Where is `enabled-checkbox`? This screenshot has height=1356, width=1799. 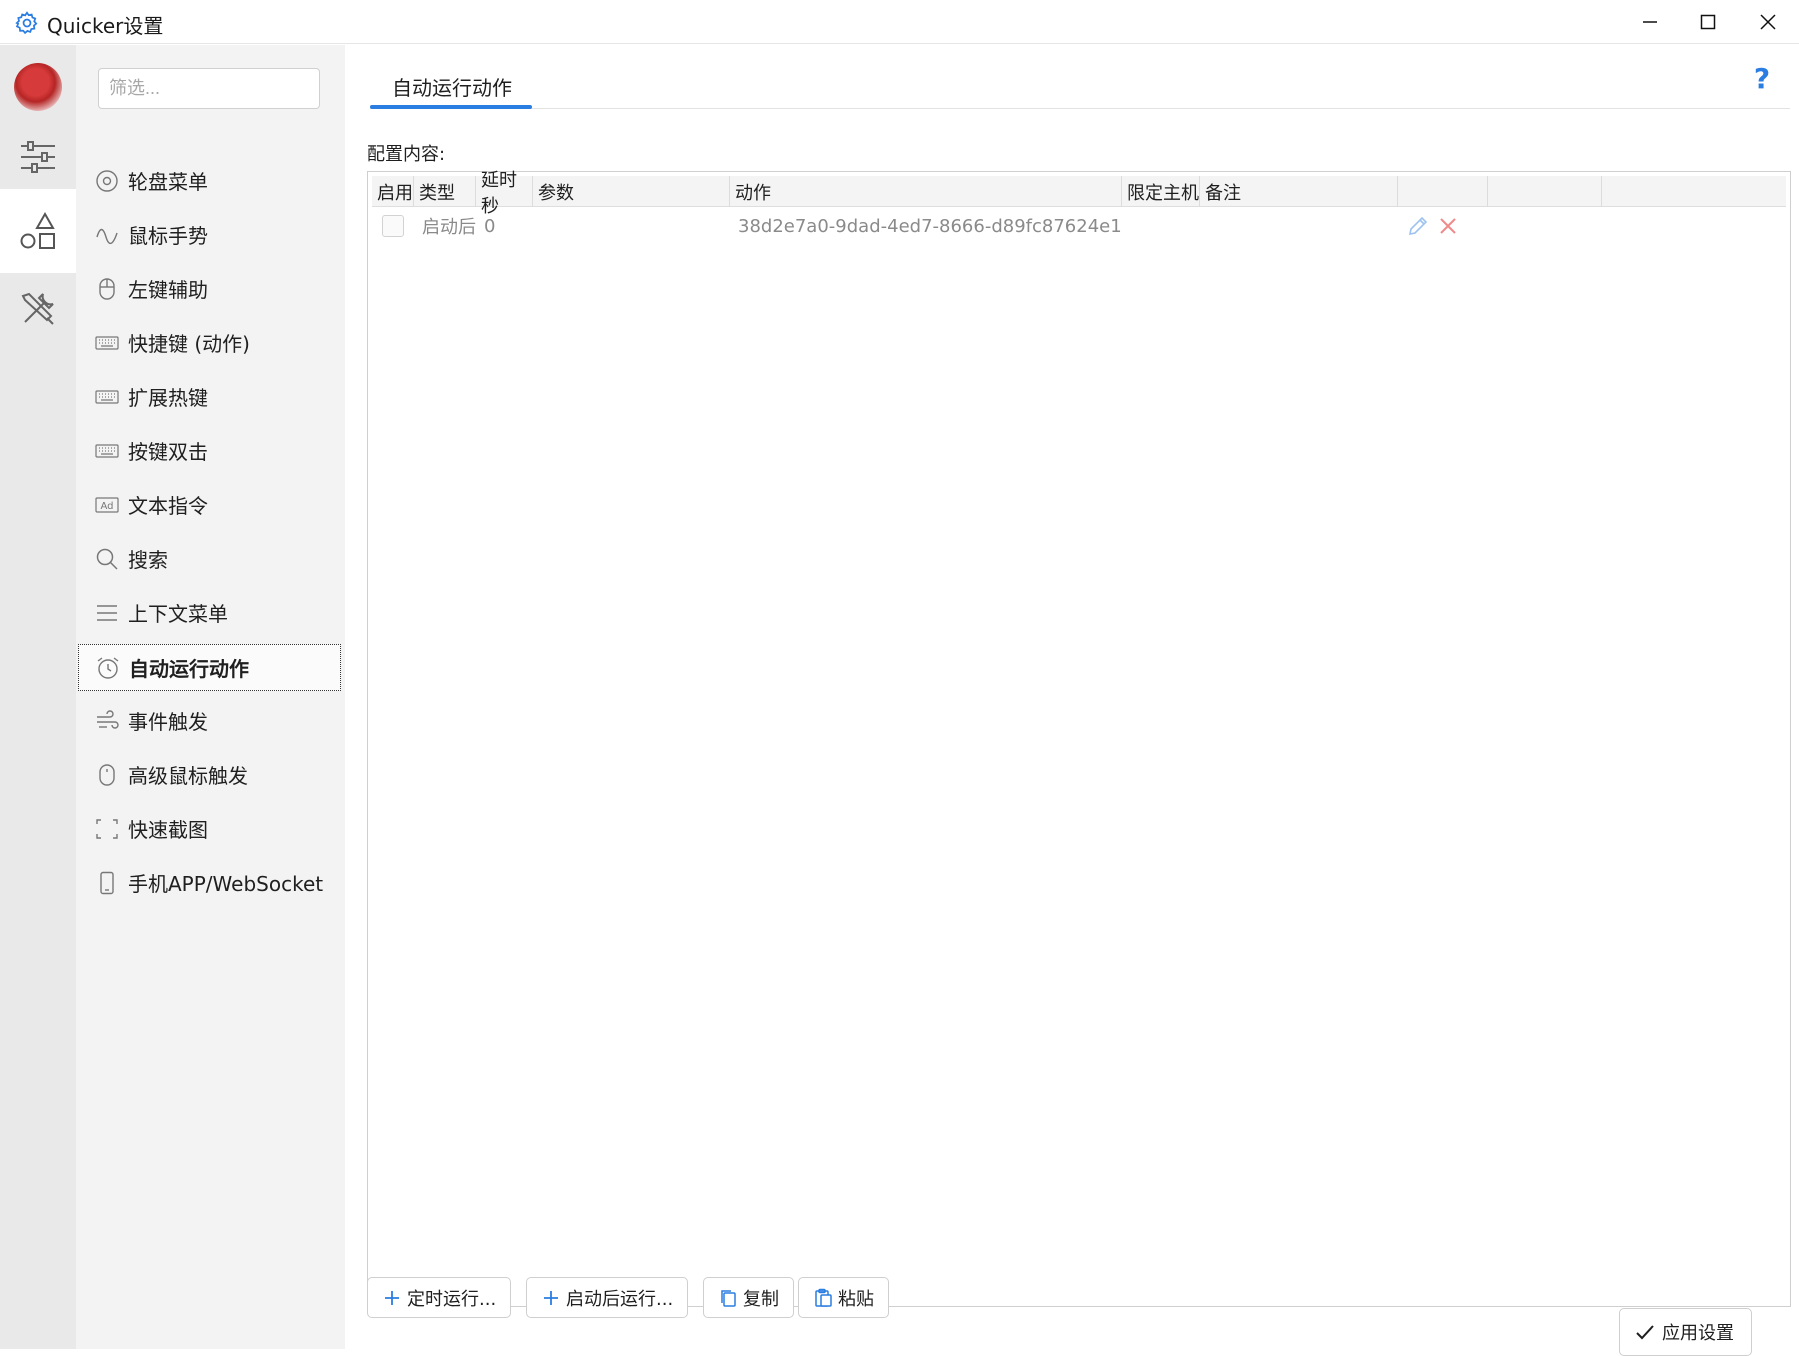 enabled-checkbox is located at coordinates (393, 226).